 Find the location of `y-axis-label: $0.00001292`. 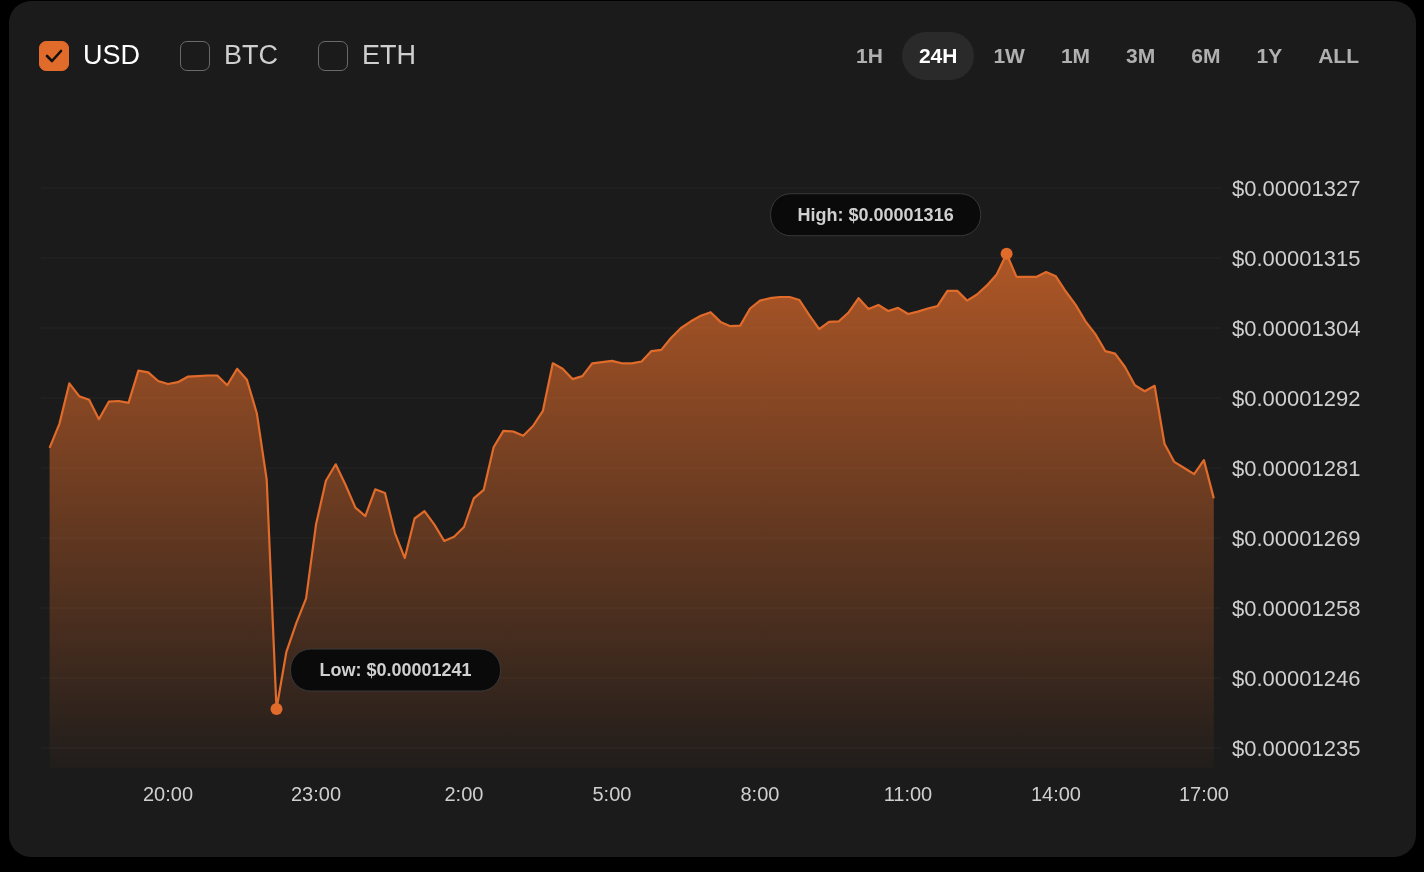

y-axis-label: $0.00001292 is located at coordinates (1296, 398).